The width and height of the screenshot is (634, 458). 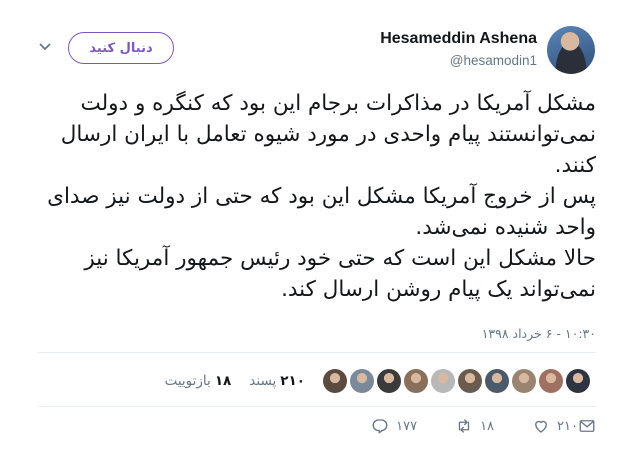 I want to click on reply-icon, so click(x=380, y=426).